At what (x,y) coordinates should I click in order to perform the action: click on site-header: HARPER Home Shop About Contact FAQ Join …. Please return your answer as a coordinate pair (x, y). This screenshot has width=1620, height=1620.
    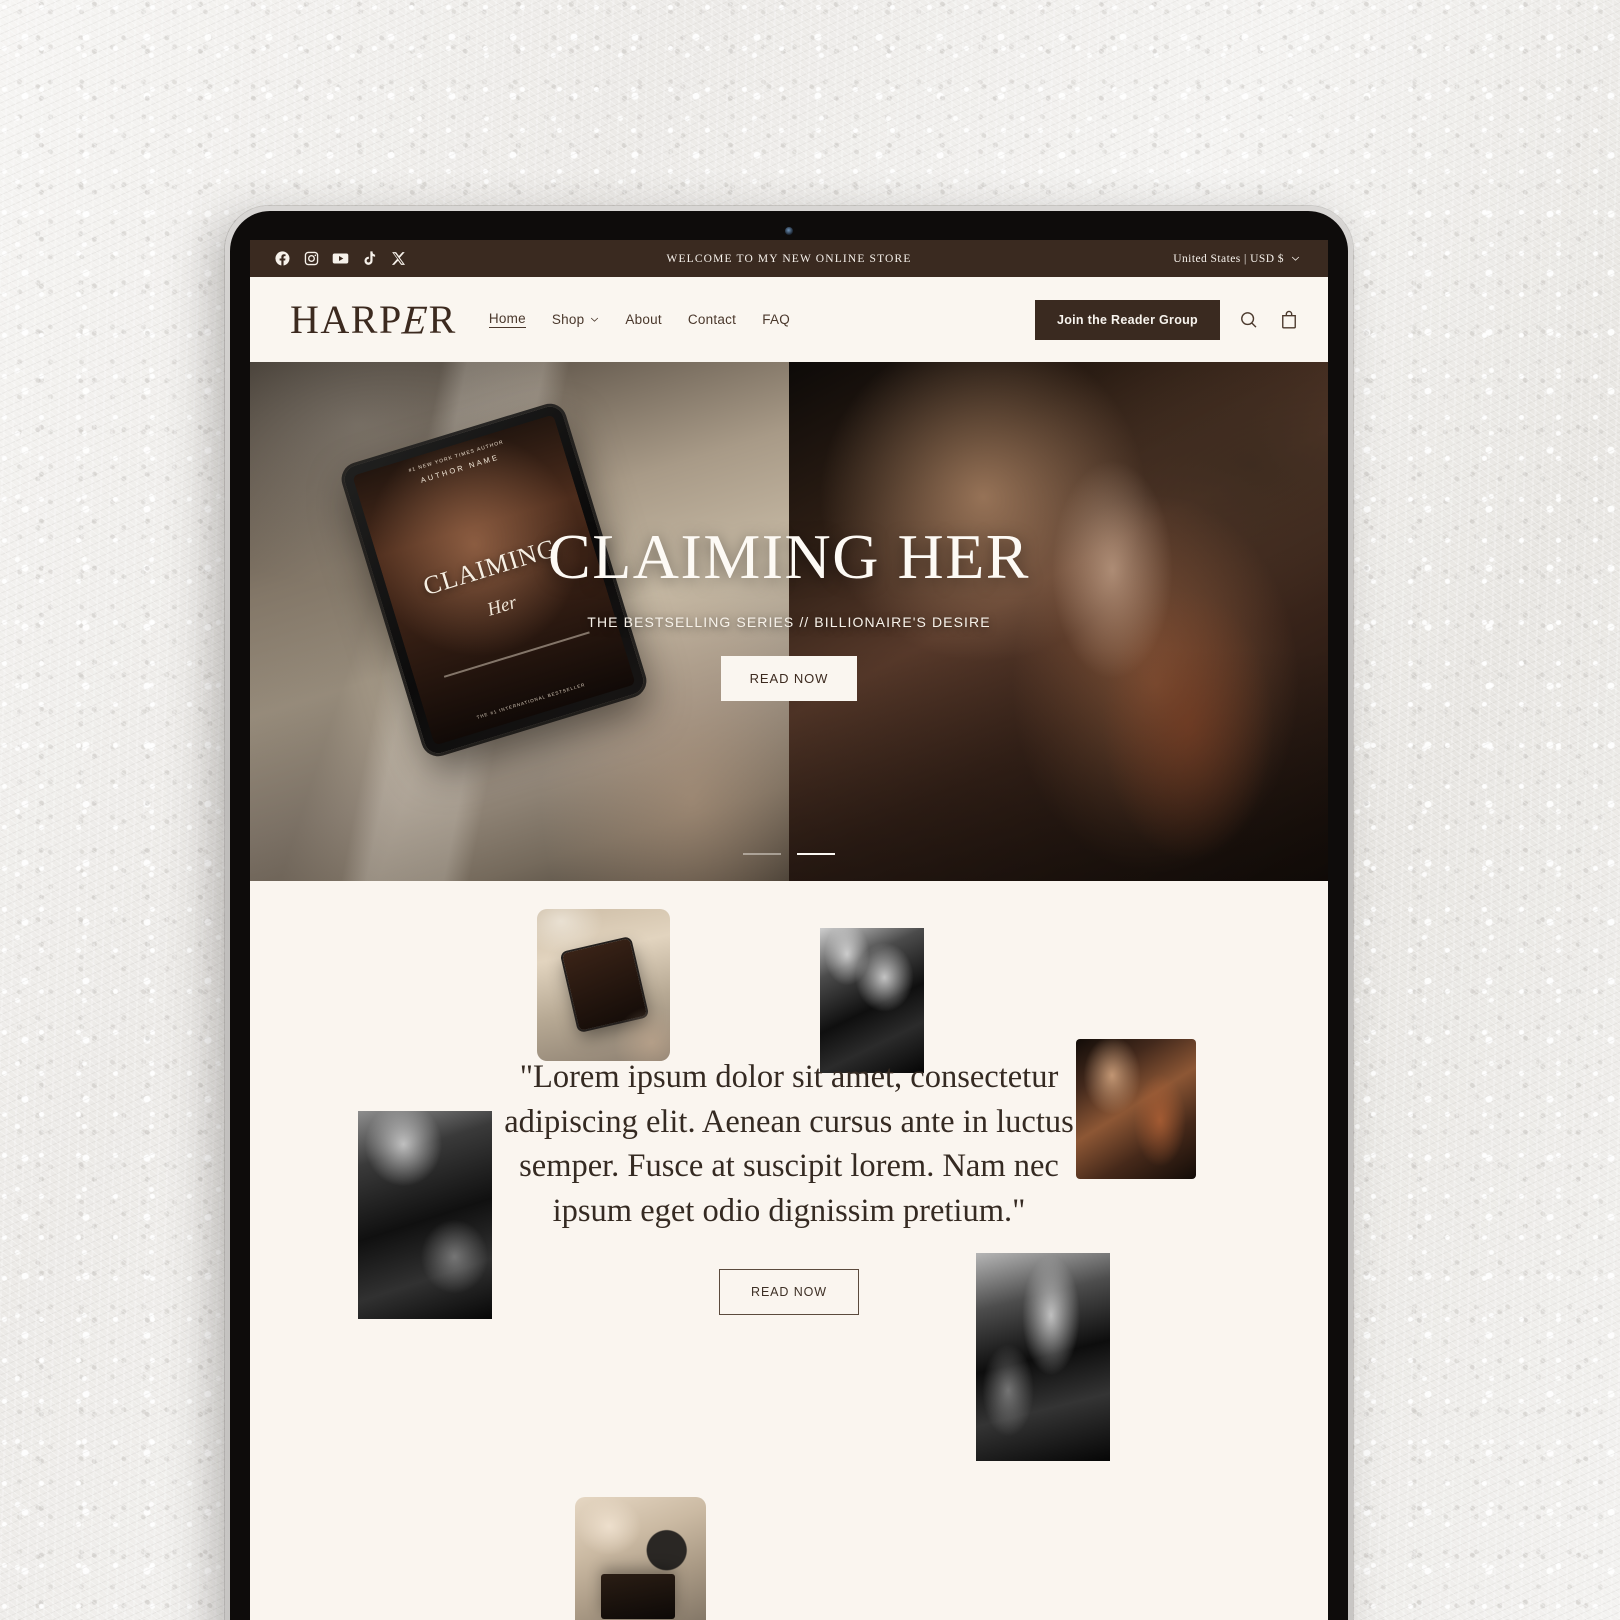
    Looking at the image, I should click on (789, 319).